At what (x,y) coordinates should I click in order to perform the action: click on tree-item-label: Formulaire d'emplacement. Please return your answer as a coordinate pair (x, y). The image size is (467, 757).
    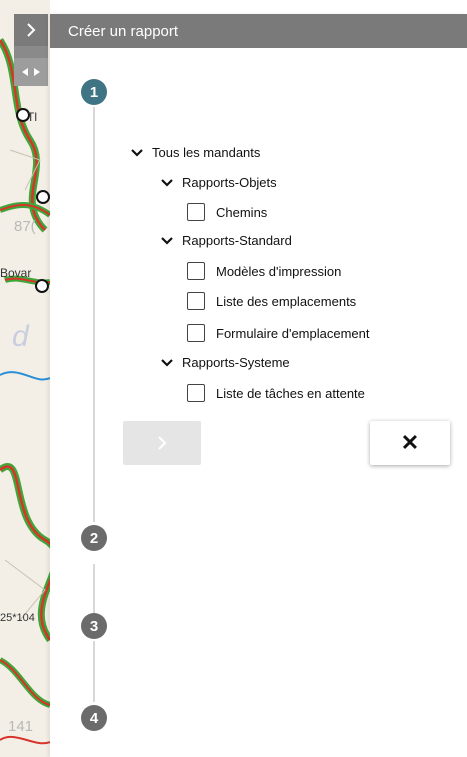
    Looking at the image, I should click on (293, 333).